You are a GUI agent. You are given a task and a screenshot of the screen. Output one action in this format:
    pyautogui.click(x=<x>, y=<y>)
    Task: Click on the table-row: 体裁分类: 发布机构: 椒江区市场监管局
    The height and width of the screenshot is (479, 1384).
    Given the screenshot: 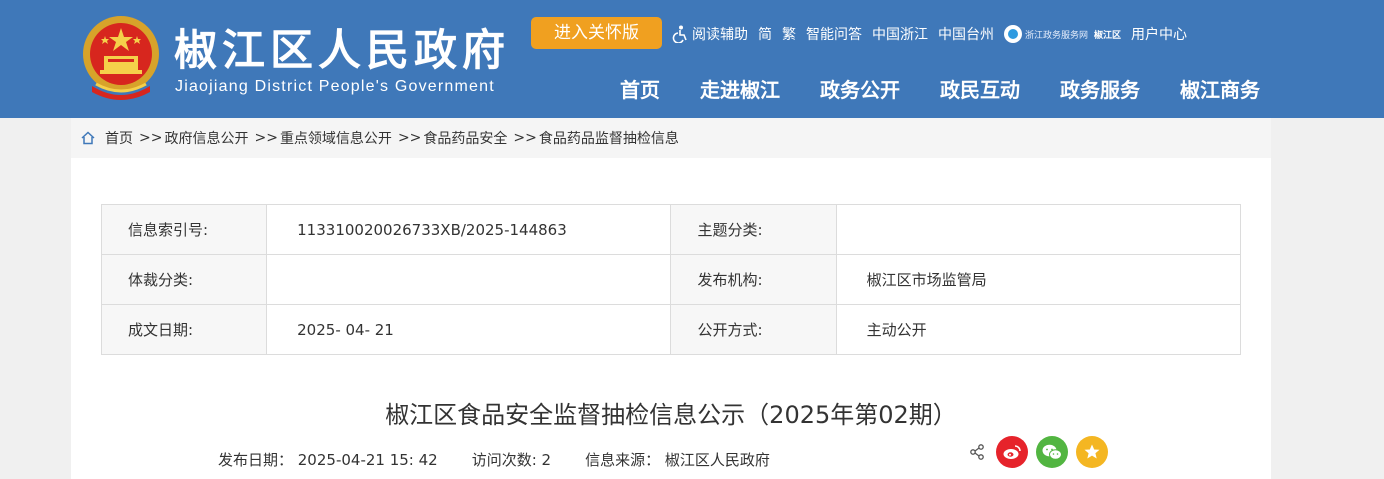 What is the action you would take?
    pyautogui.click(x=671, y=279)
    